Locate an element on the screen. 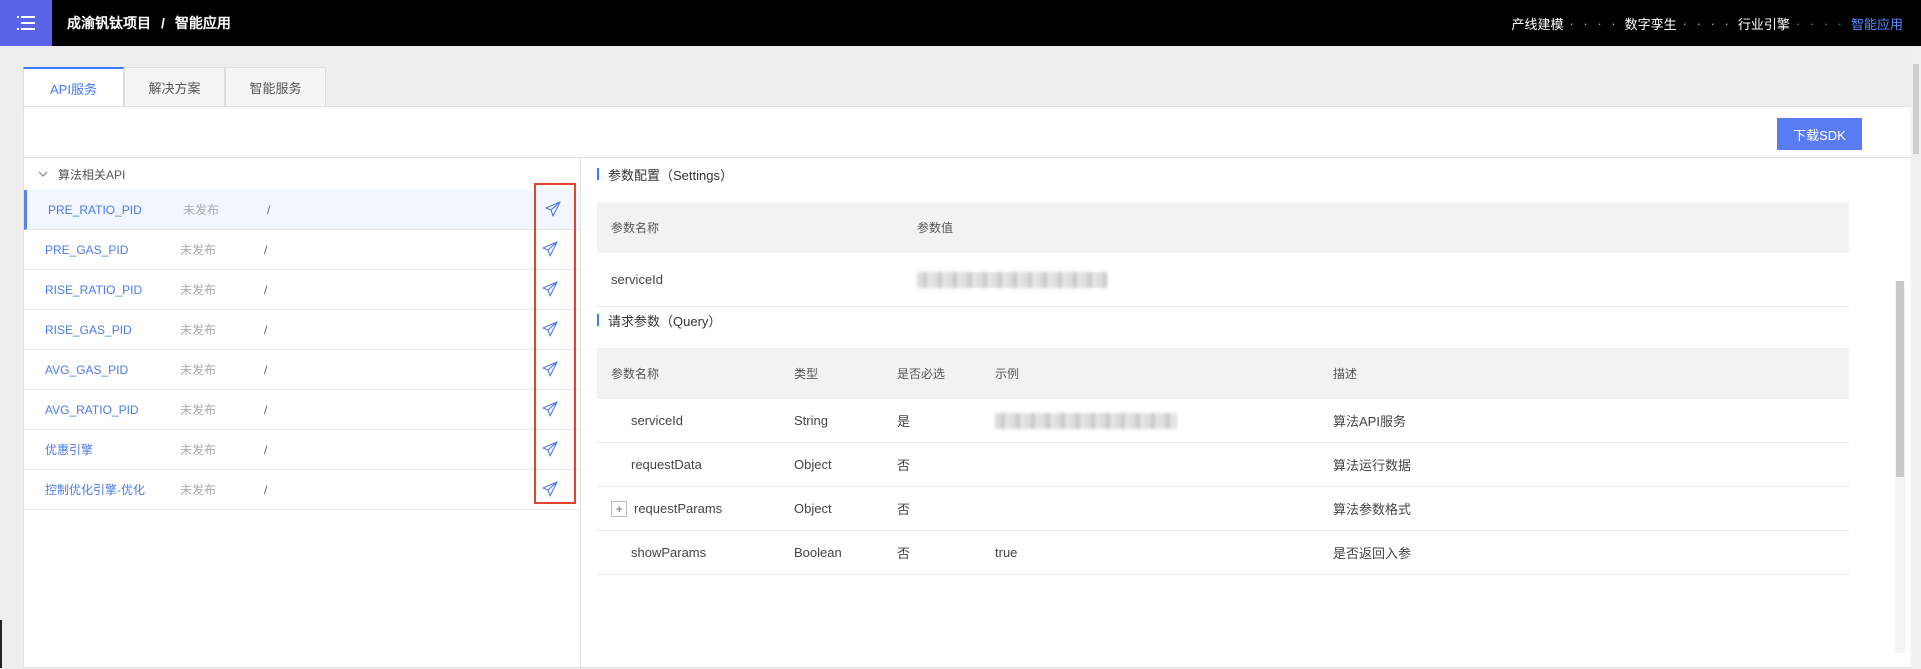 This screenshot has height=669, width=1921. api-group-header: 算法相关API is located at coordinates (302, 174).